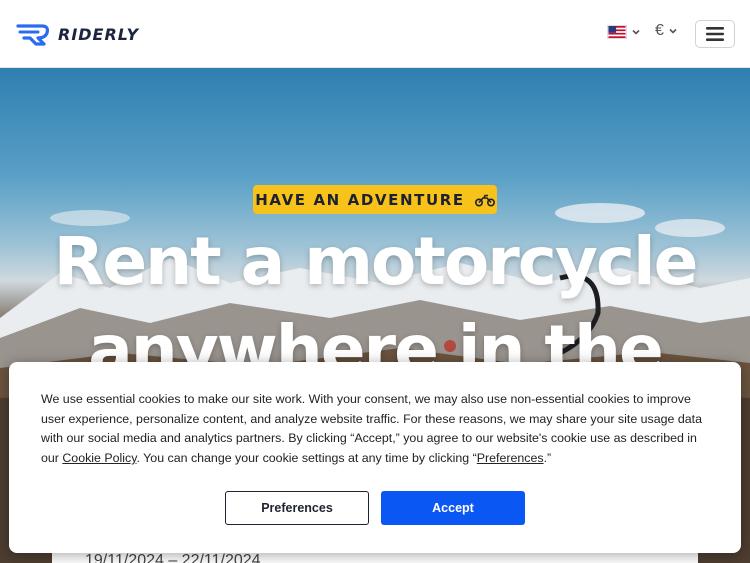 The height and width of the screenshot is (563, 750). What do you see at coordinates (33, 35) in the screenshot?
I see `riderly-logo-icon` at bounding box center [33, 35].